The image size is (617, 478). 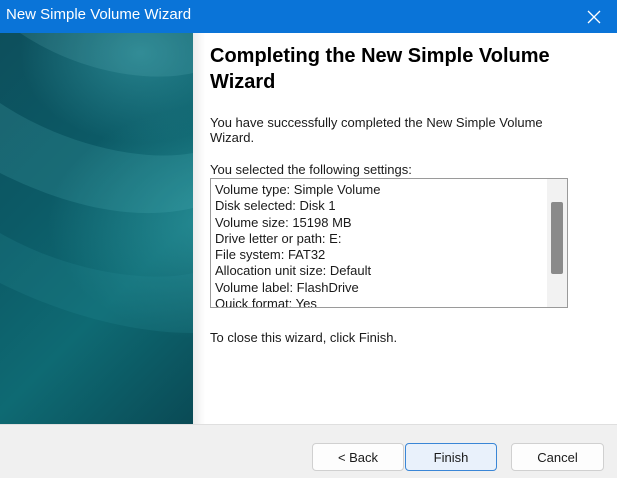 What do you see at coordinates (557, 457) in the screenshot?
I see `cancel-button: Cancel` at bounding box center [557, 457].